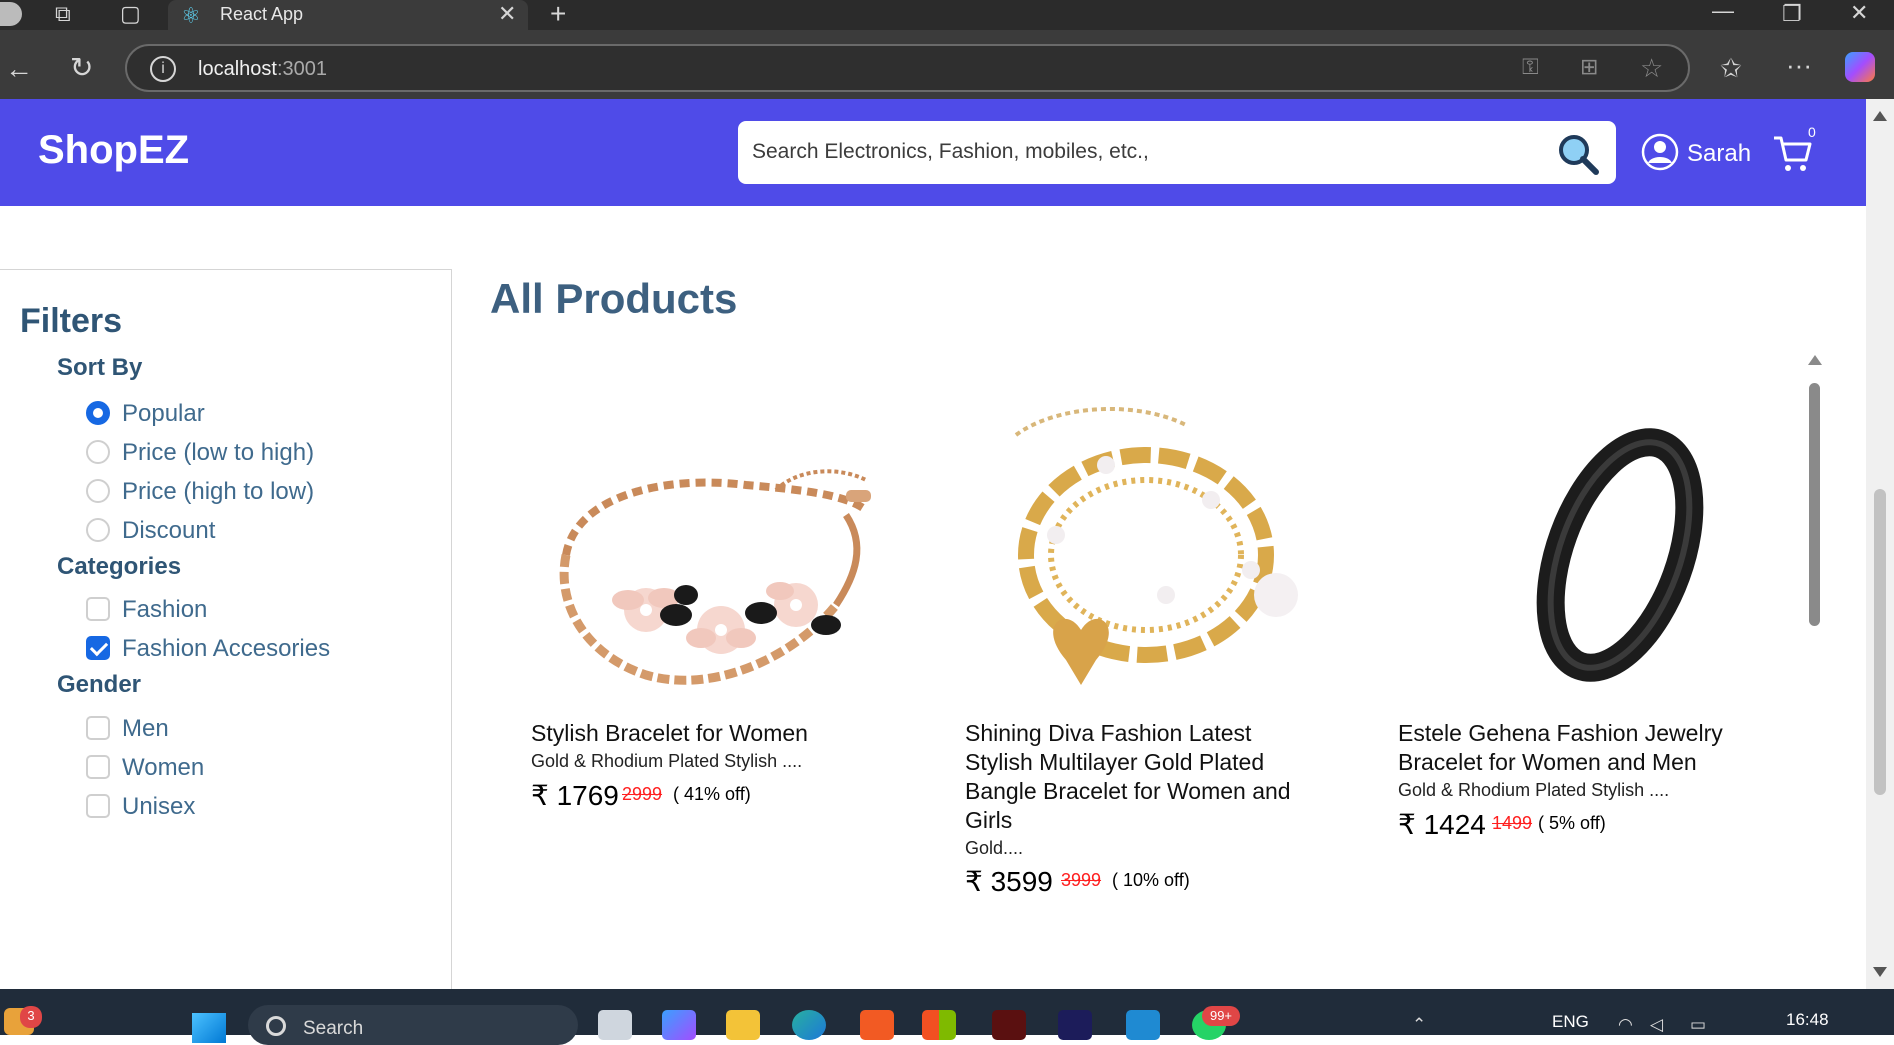  I want to click on site-info-icon: i, so click(163, 69).